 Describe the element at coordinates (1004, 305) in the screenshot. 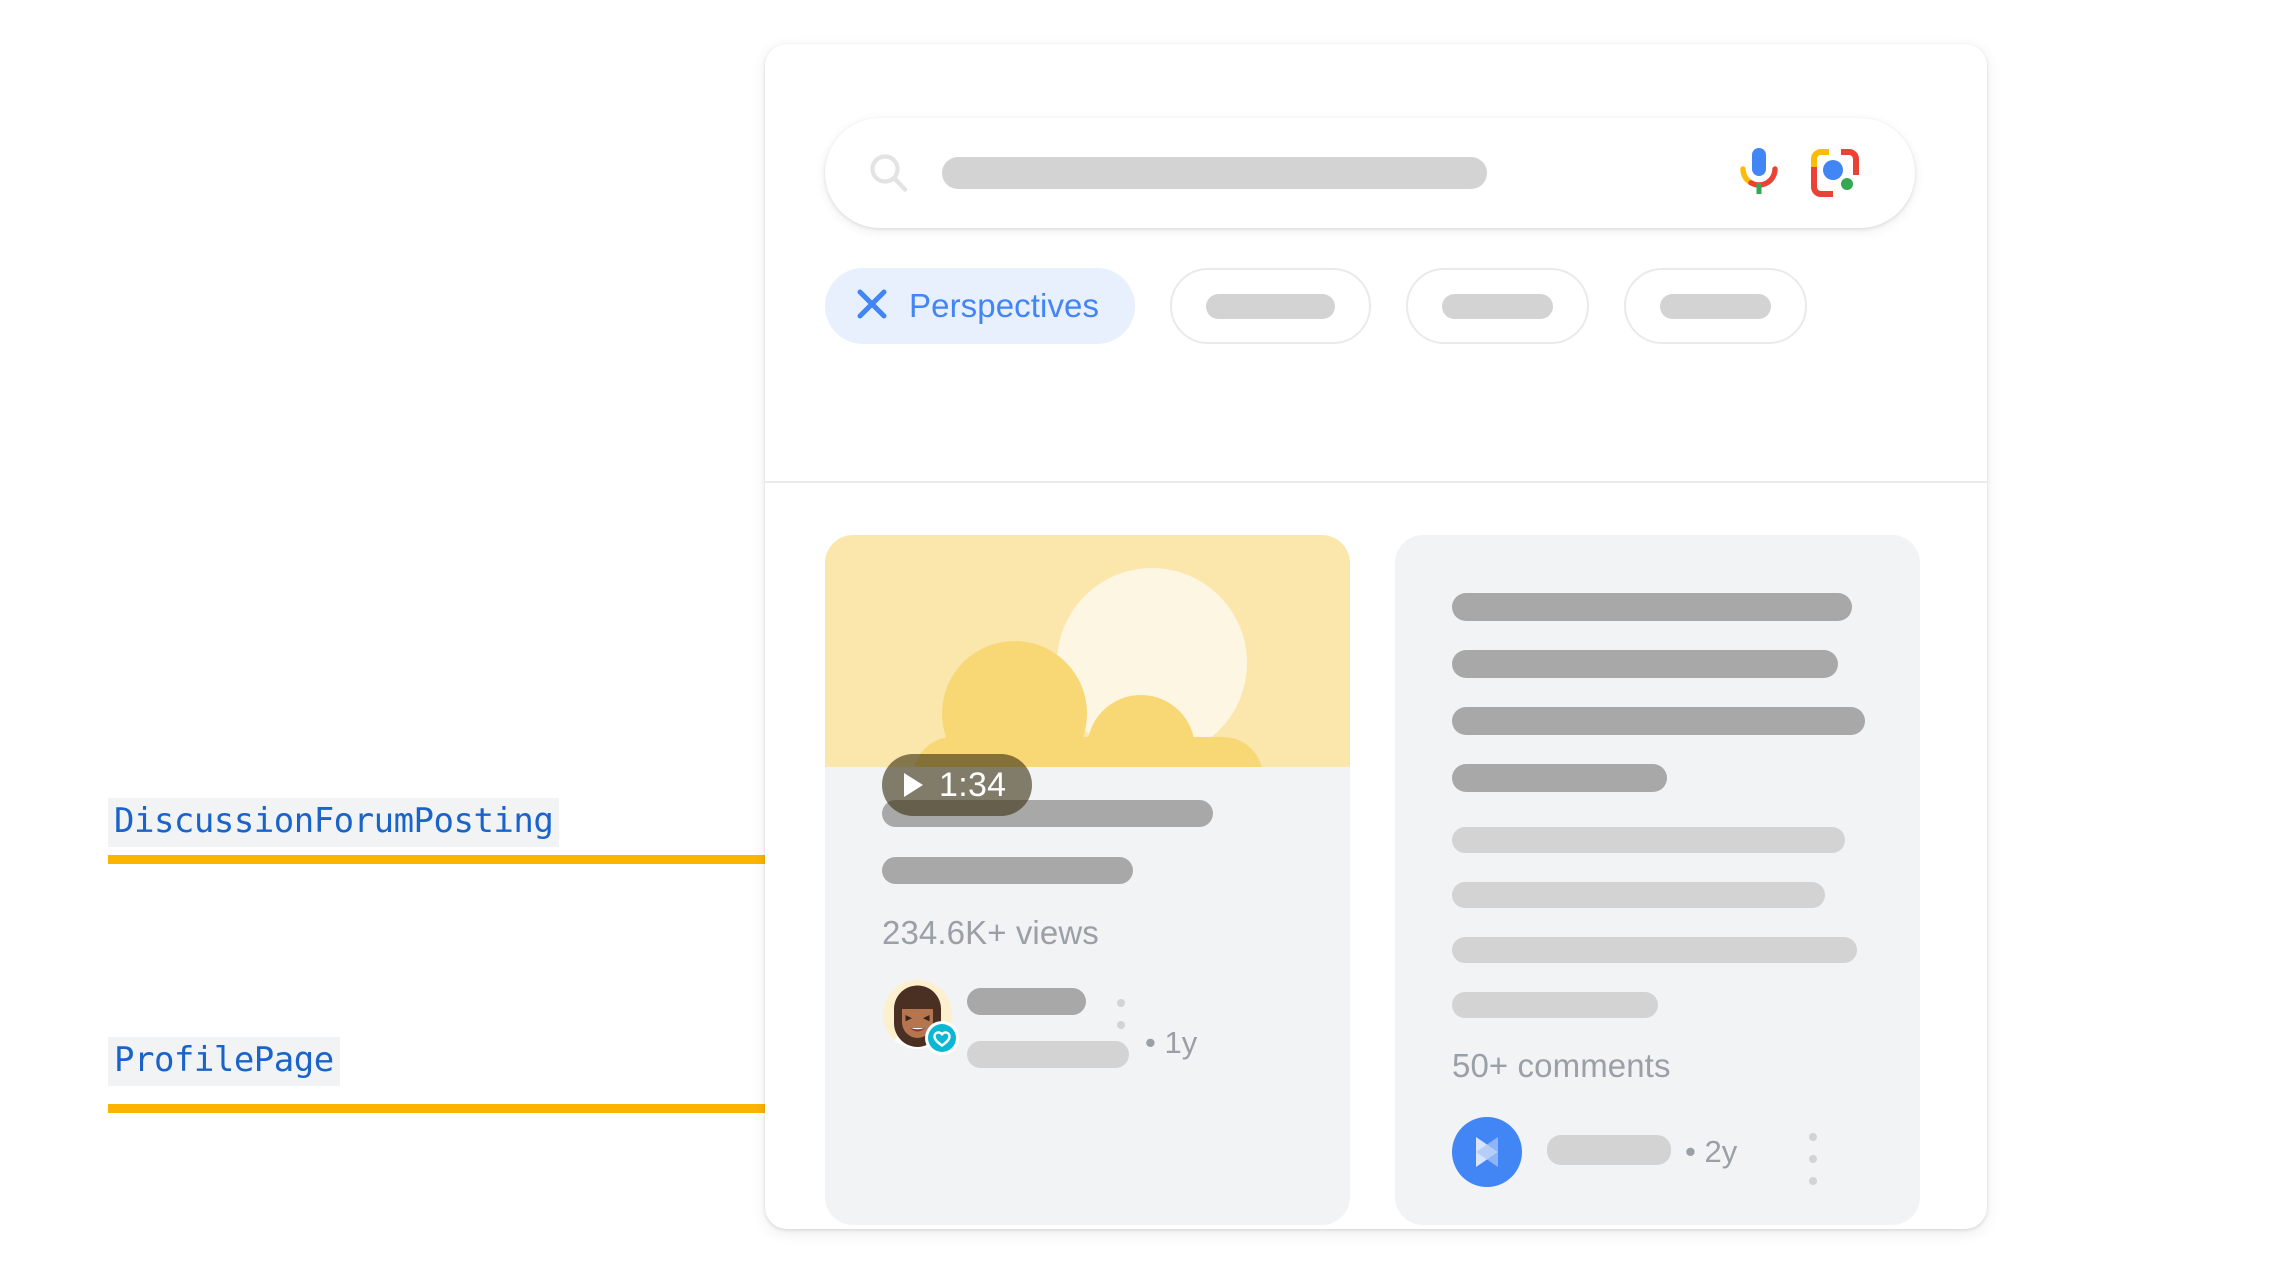

I see `chip-perspectives-label: Perspectives` at that location.